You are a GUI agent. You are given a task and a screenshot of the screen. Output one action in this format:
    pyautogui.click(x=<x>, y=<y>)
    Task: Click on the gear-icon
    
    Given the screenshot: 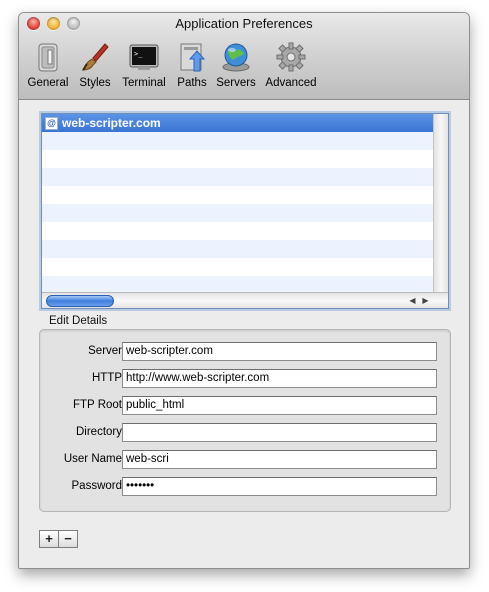 What is the action you would take?
    pyautogui.click(x=291, y=57)
    